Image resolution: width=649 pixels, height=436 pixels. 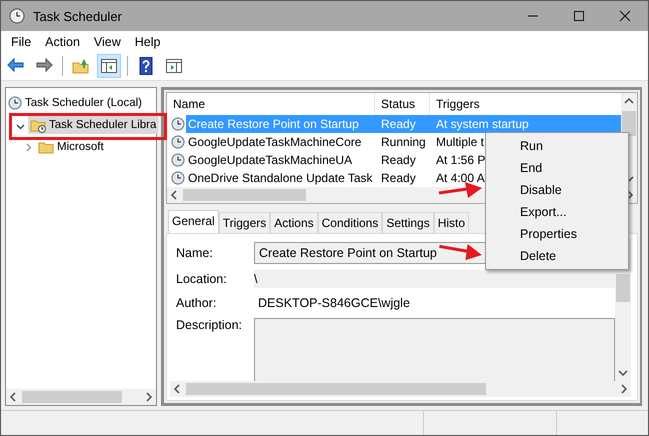 What do you see at coordinates (460, 191) in the screenshot?
I see `pointer-arrow` at bounding box center [460, 191].